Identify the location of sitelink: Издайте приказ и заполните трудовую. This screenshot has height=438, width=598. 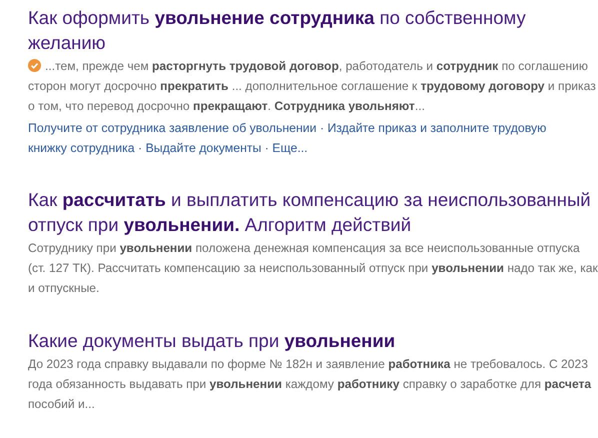
(436, 128).